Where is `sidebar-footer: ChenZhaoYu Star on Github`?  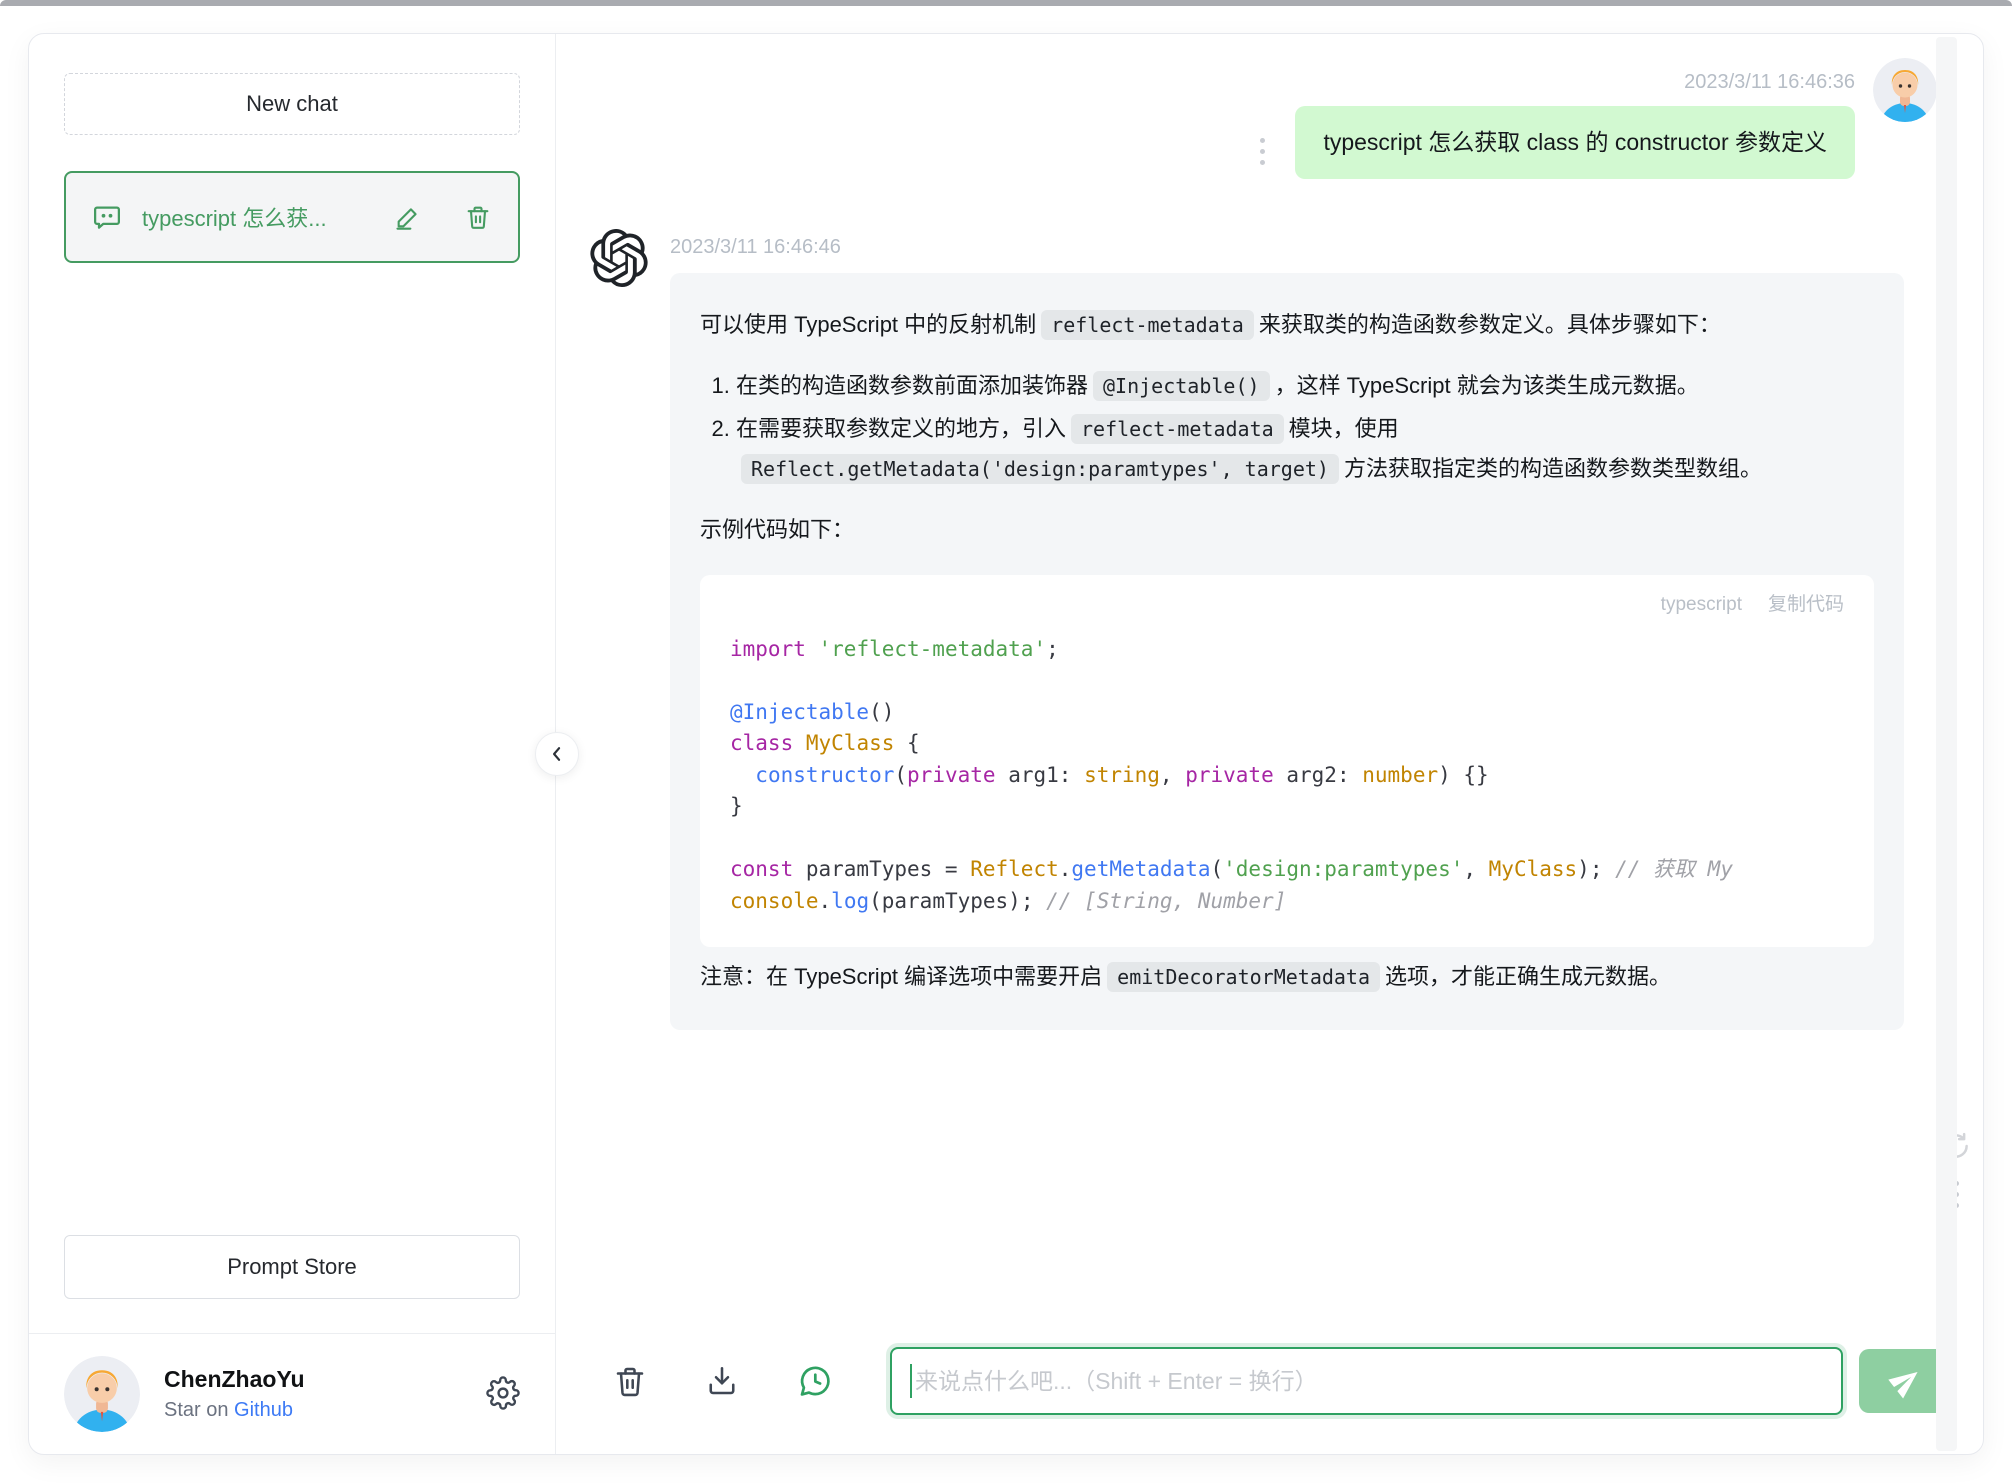
sidebar-footer: ChenZhaoYu Star on Github is located at coordinates (292, 1393).